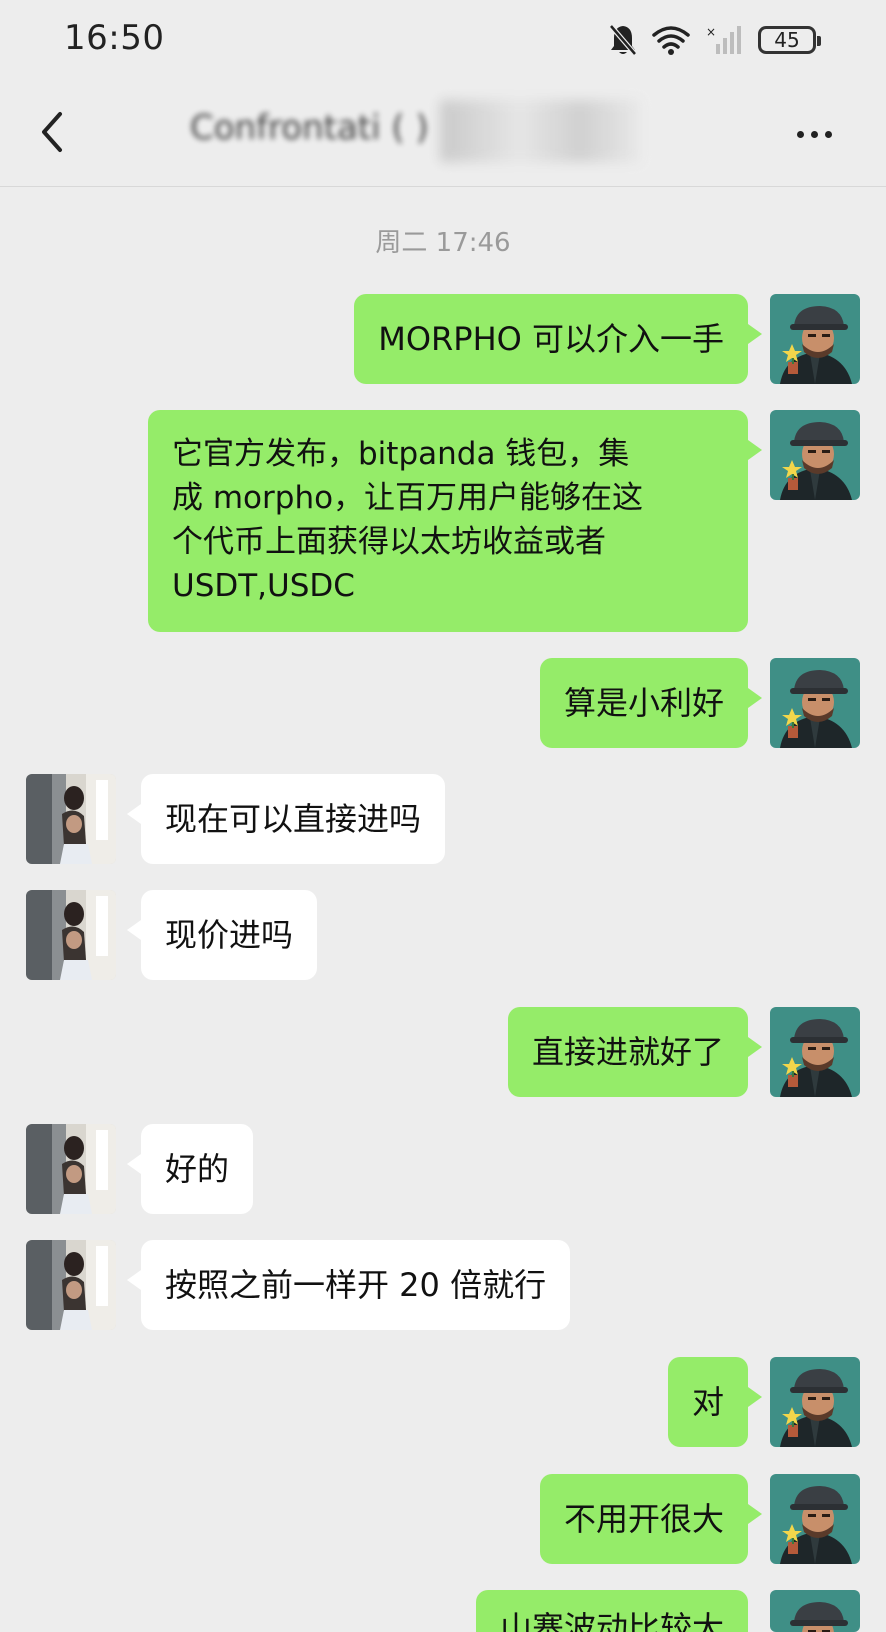 The width and height of the screenshot is (886, 1632). I want to click on chat-header: Confrontati ( ), so click(443, 133).